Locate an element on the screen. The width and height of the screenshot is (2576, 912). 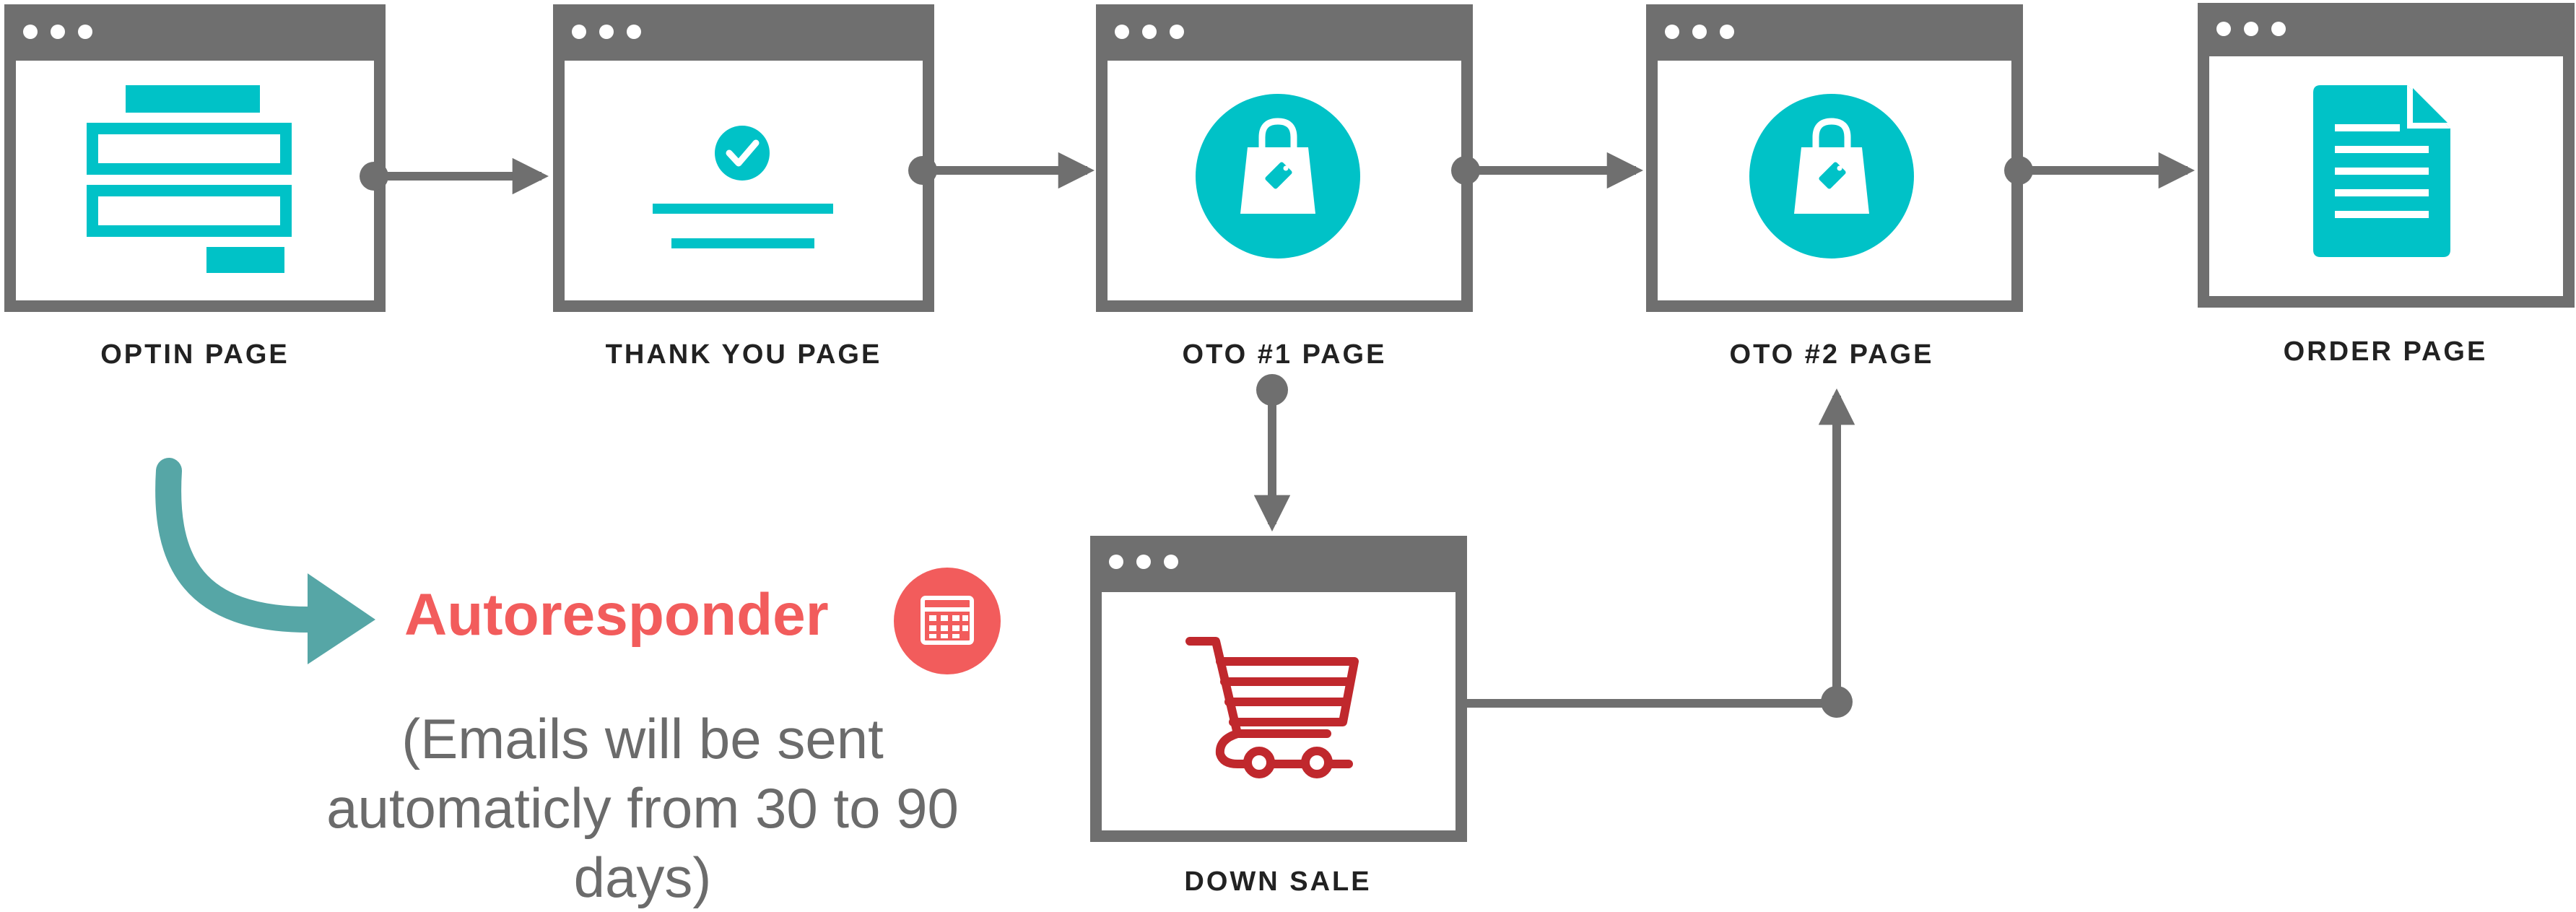
label-thank-you-page: THANK YOU PAGE is located at coordinates (743, 354).